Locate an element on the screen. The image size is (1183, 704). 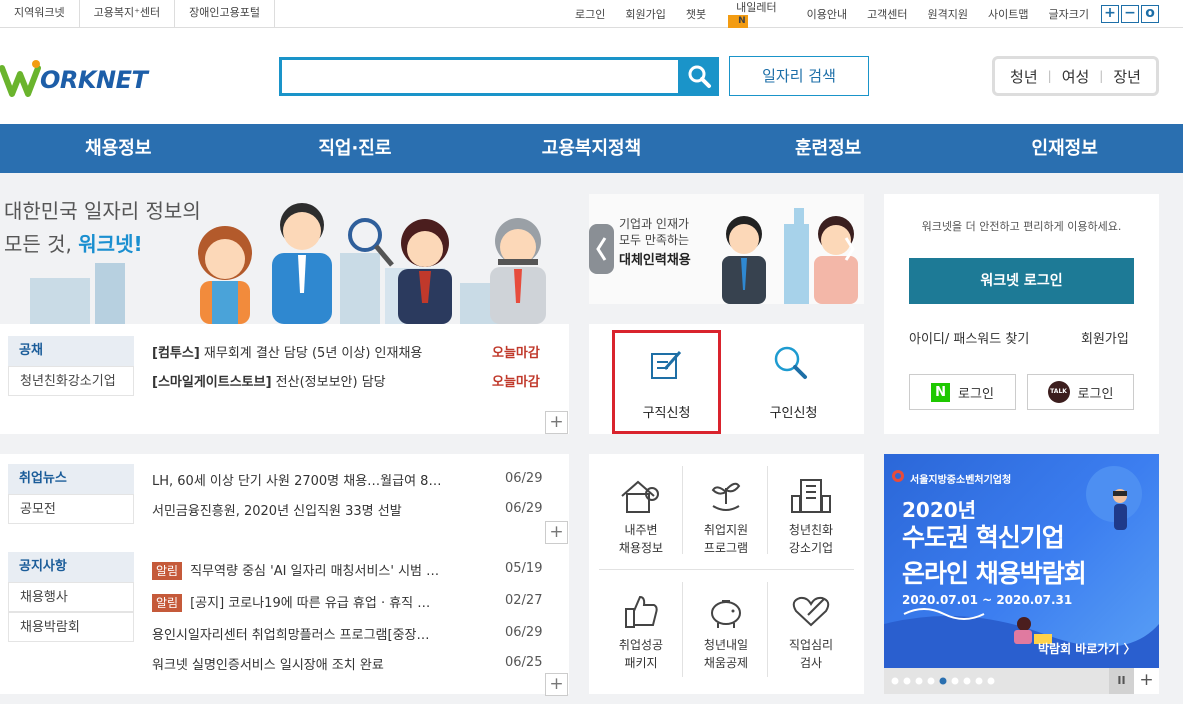
divider is located at coordinates (726, 569).